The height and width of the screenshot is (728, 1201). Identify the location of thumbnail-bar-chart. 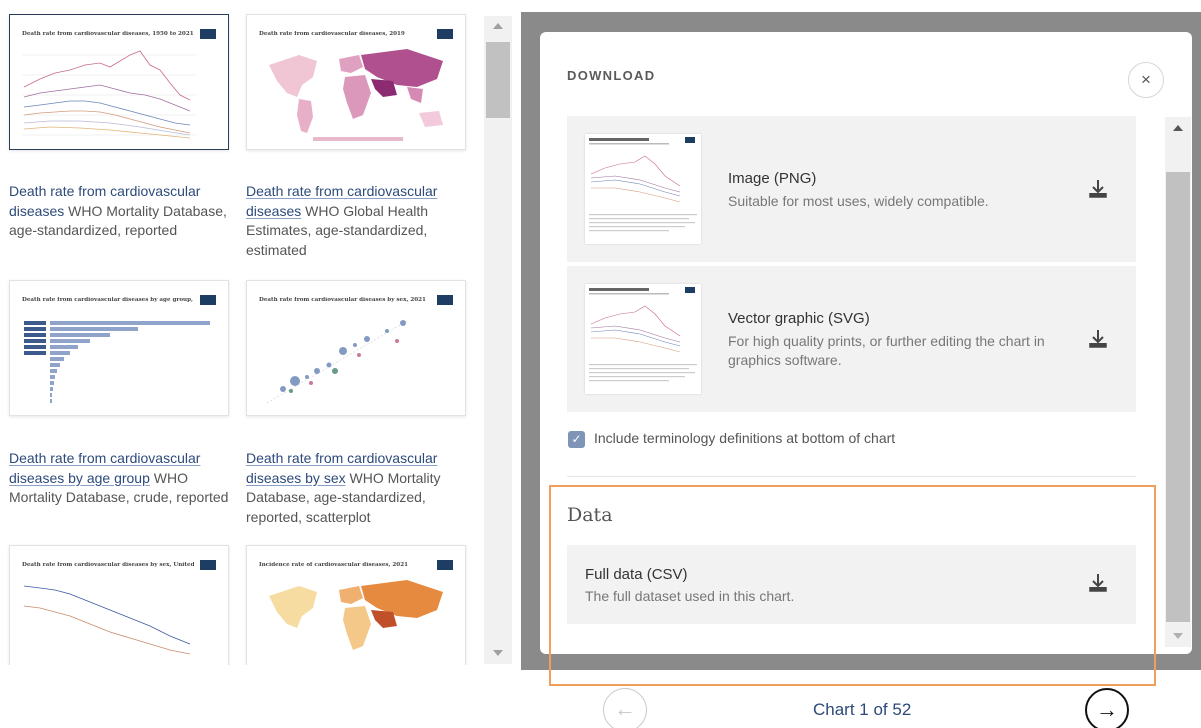
(117, 362).